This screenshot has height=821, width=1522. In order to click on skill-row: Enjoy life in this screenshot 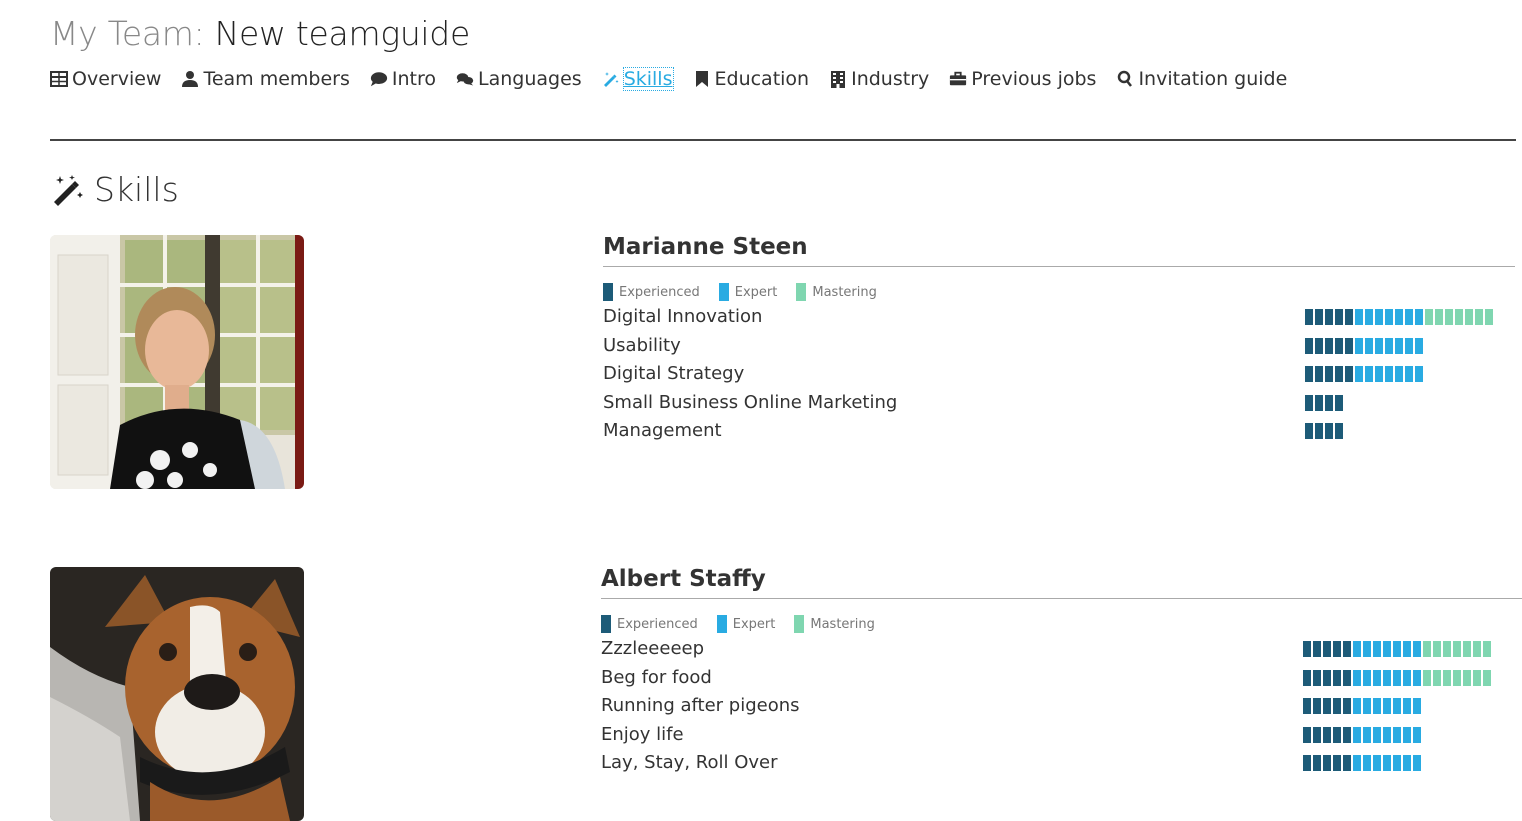, I will do `click(1061, 735)`.